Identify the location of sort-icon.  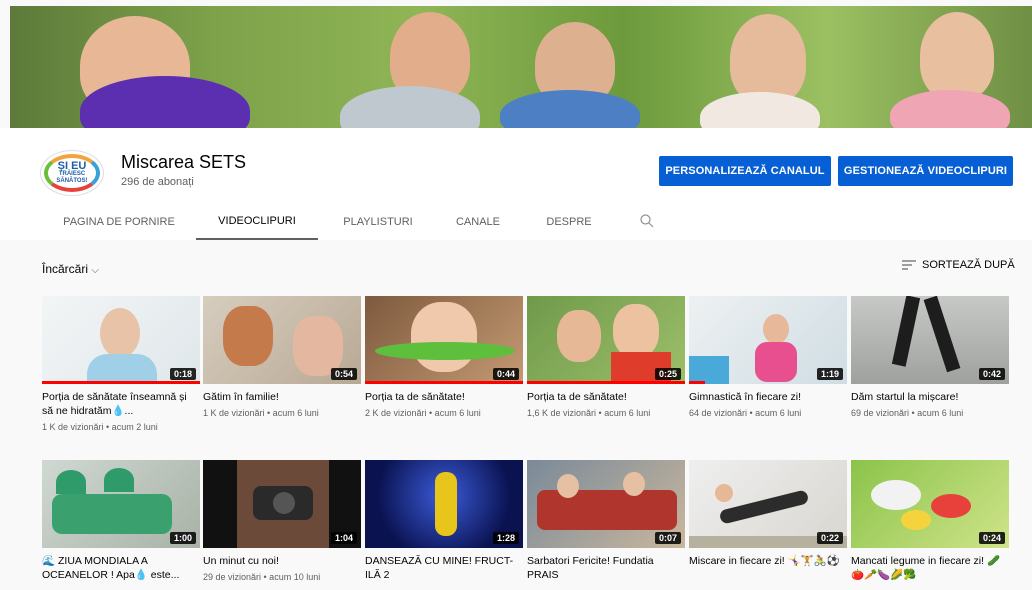
(909, 265).